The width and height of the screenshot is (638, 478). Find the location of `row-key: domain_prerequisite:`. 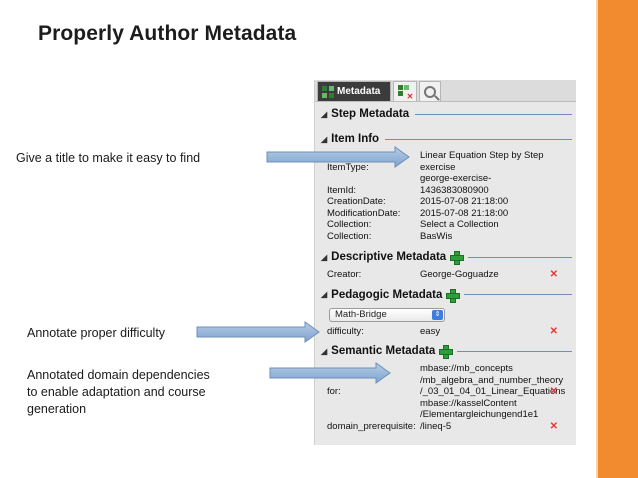

row-key: domain_prerequisite: is located at coordinates (371, 426).